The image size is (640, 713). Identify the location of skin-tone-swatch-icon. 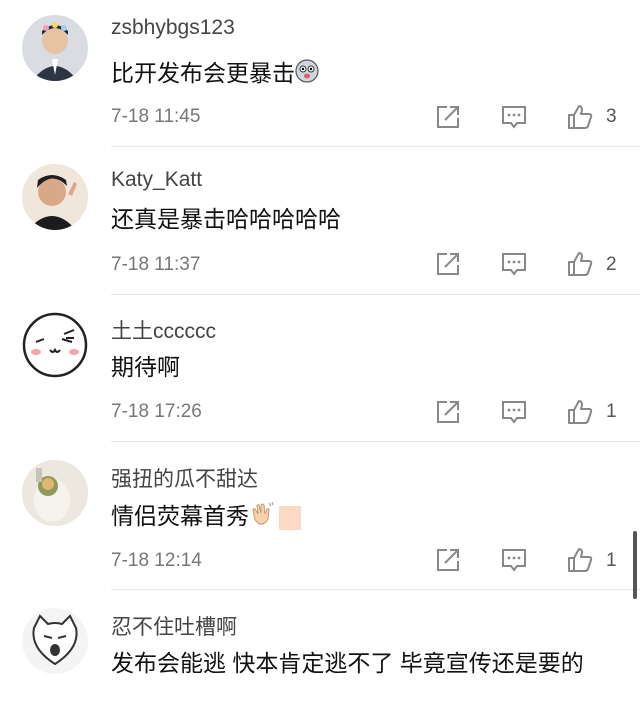
(290, 517).